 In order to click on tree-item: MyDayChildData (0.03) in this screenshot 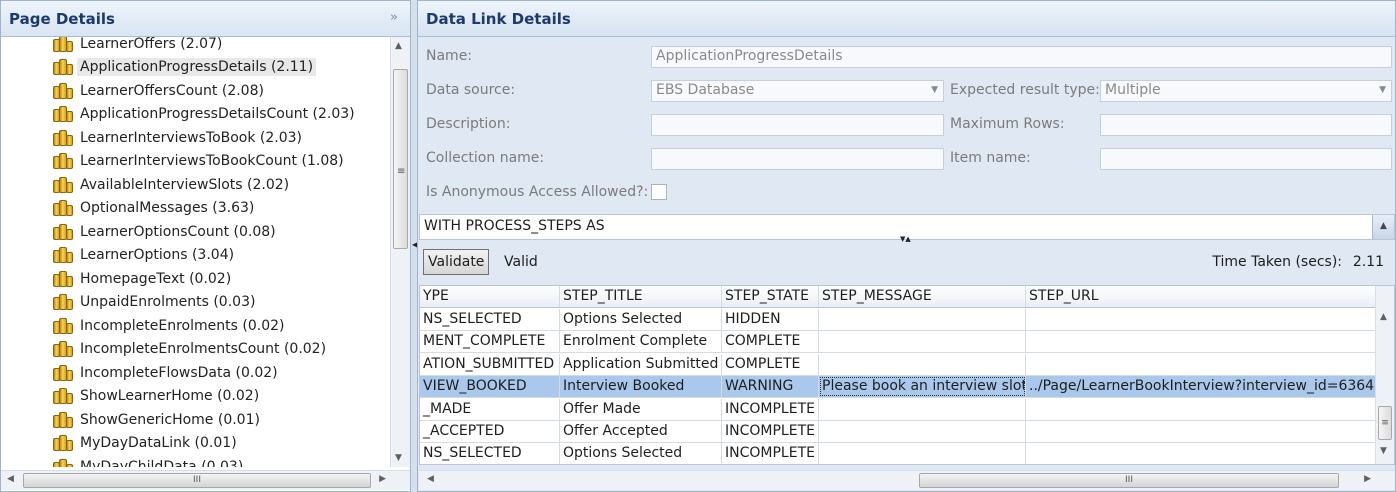, I will do `click(149, 461)`.